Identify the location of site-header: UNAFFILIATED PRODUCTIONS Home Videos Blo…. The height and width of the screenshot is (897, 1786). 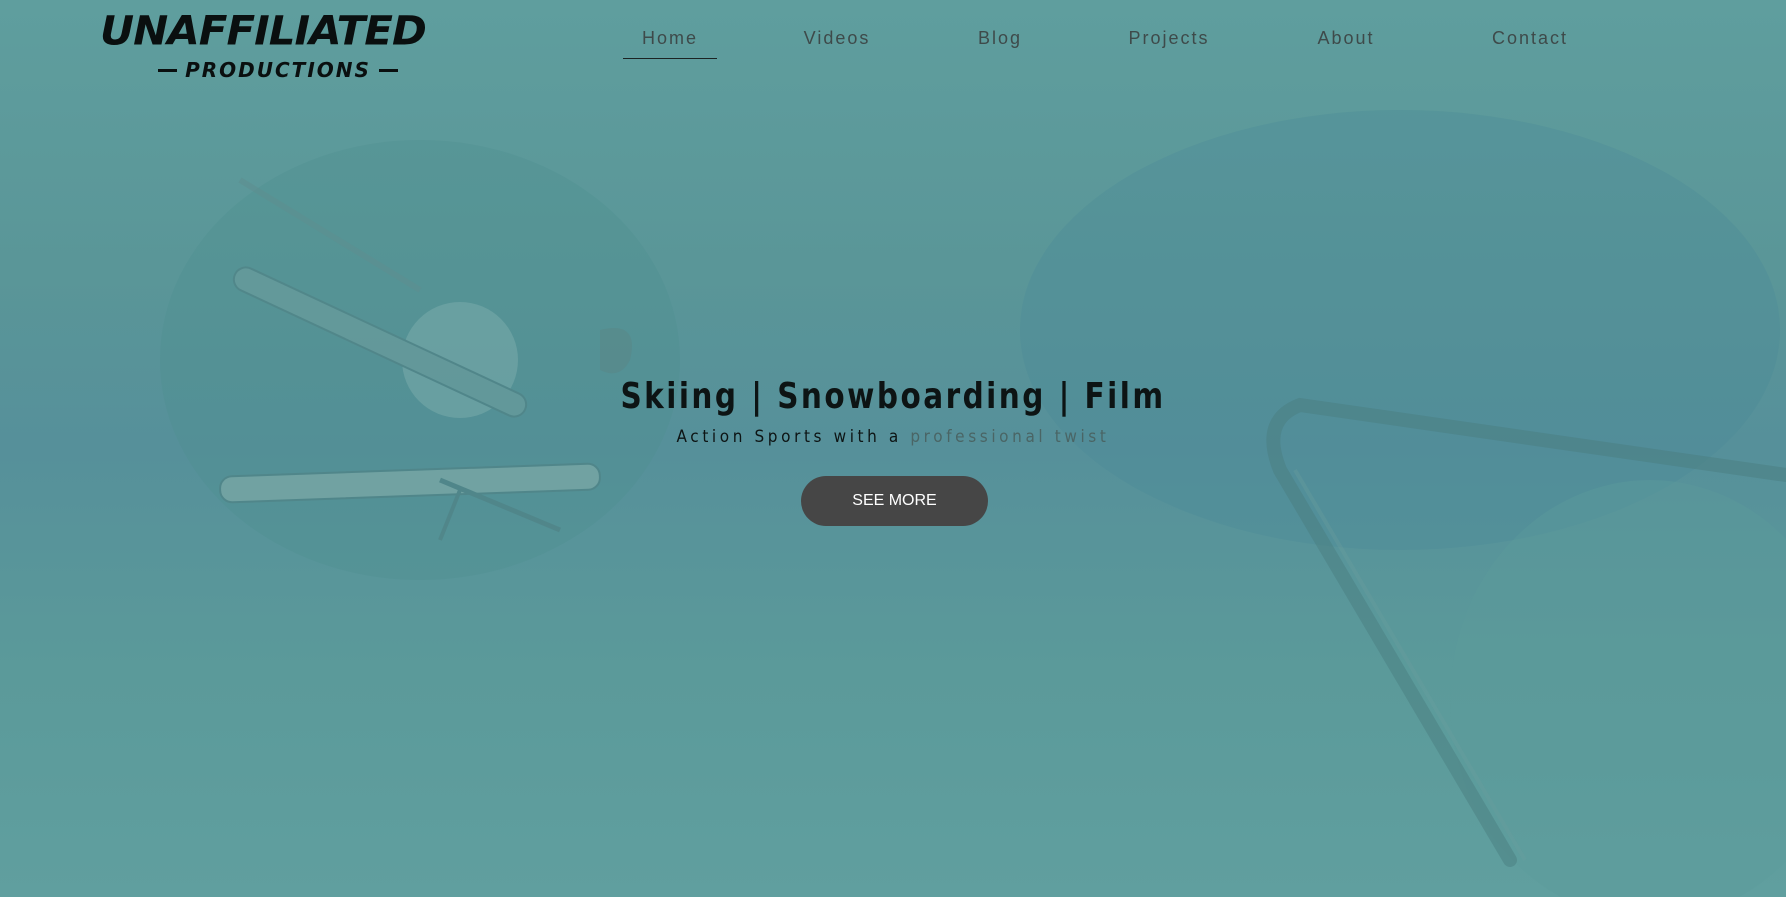
(893, 45).